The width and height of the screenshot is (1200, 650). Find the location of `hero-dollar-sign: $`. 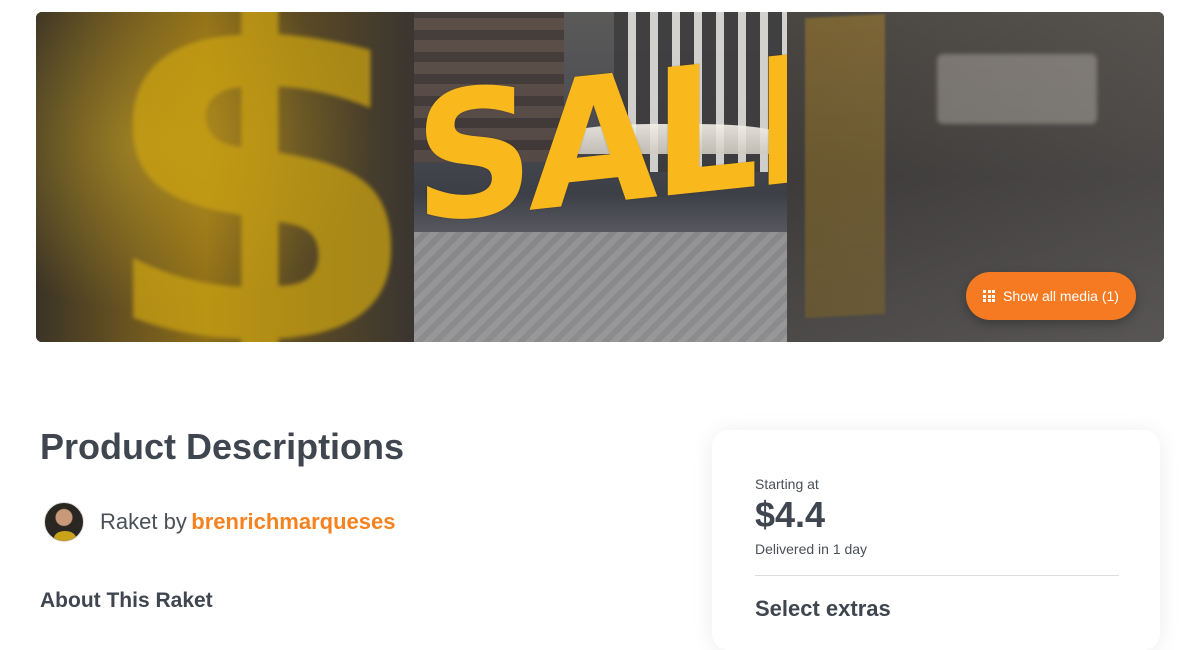

hero-dollar-sign: $ is located at coordinates (255, 177).